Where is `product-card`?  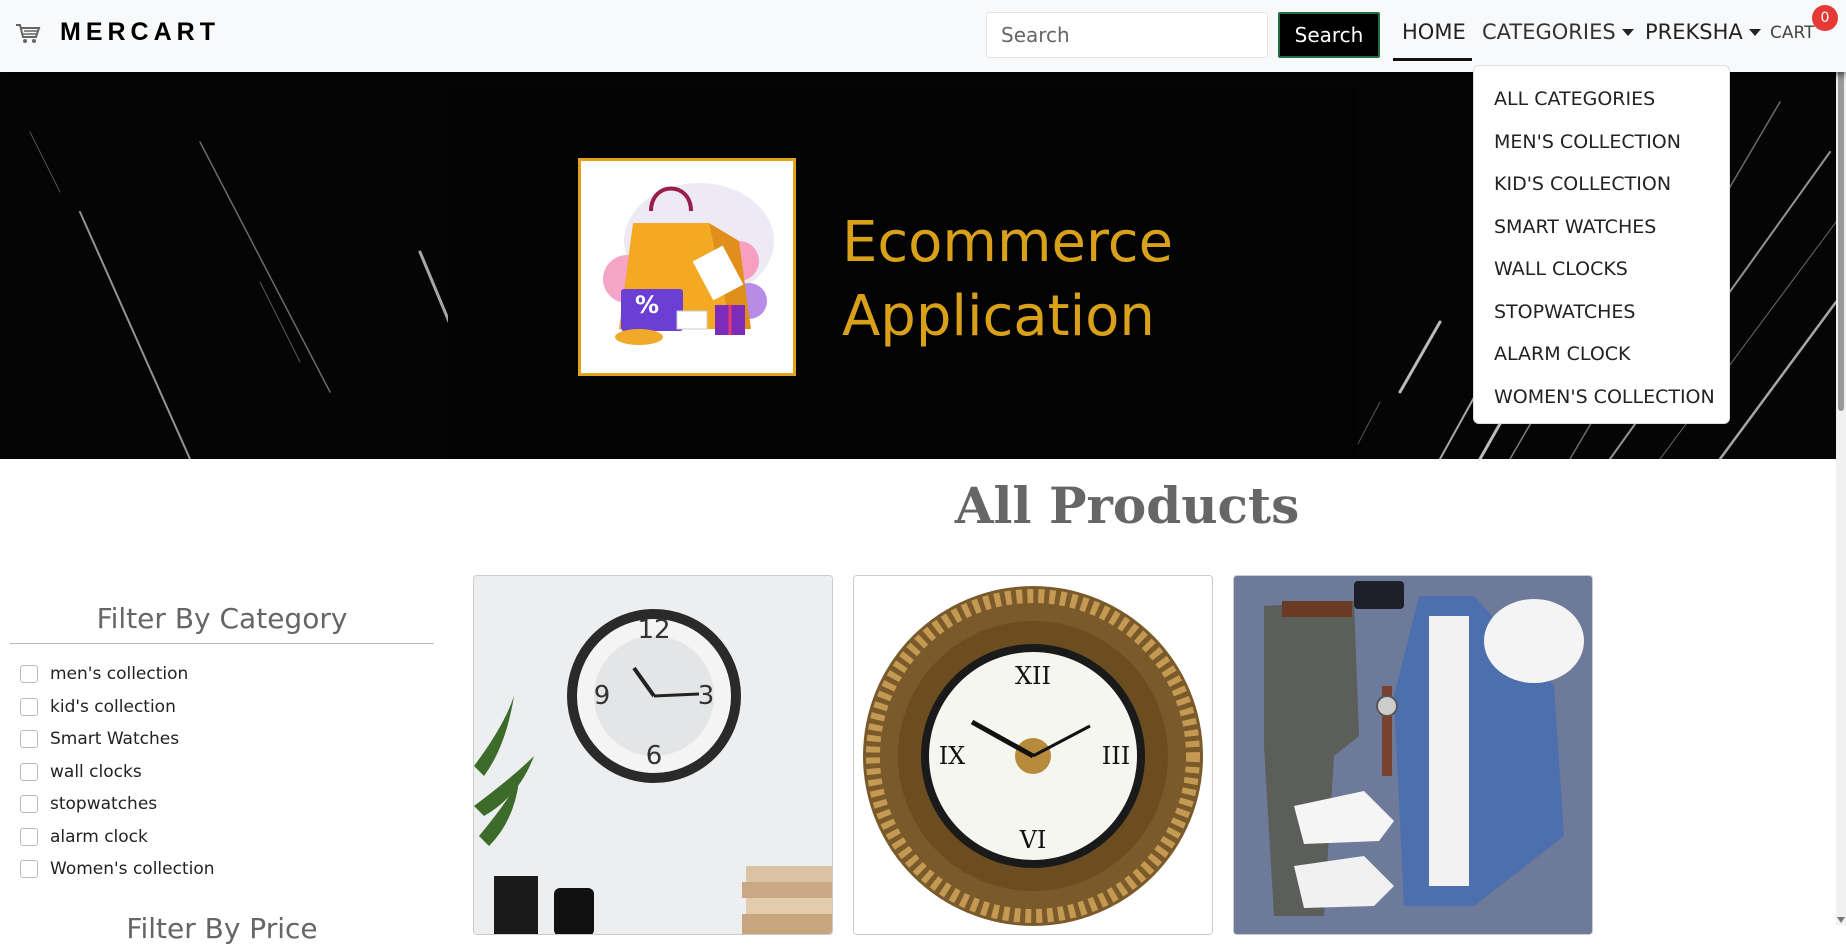 product-card is located at coordinates (1413, 755).